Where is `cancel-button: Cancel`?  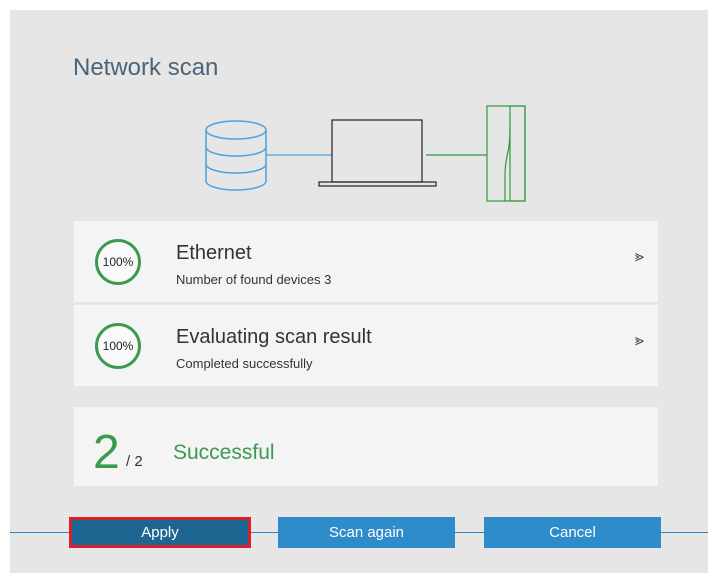
cancel-button: Cancel is located at coordinates (572, 532).